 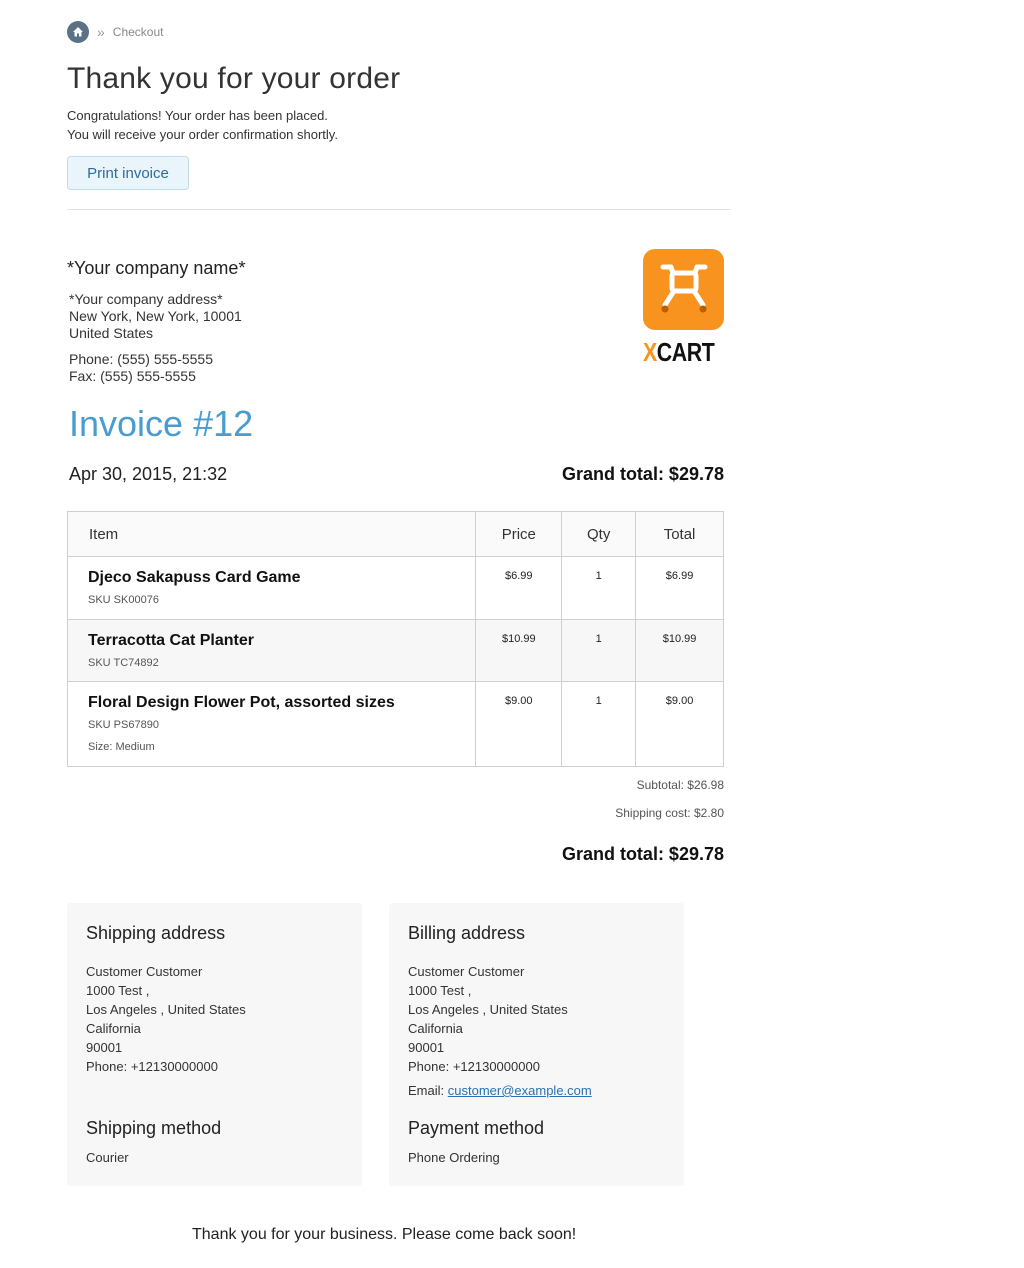 What do you see at coordinates (679, 588) in the screenshot?
I see `item-total: $6.99` at bounding box center [679, 588].